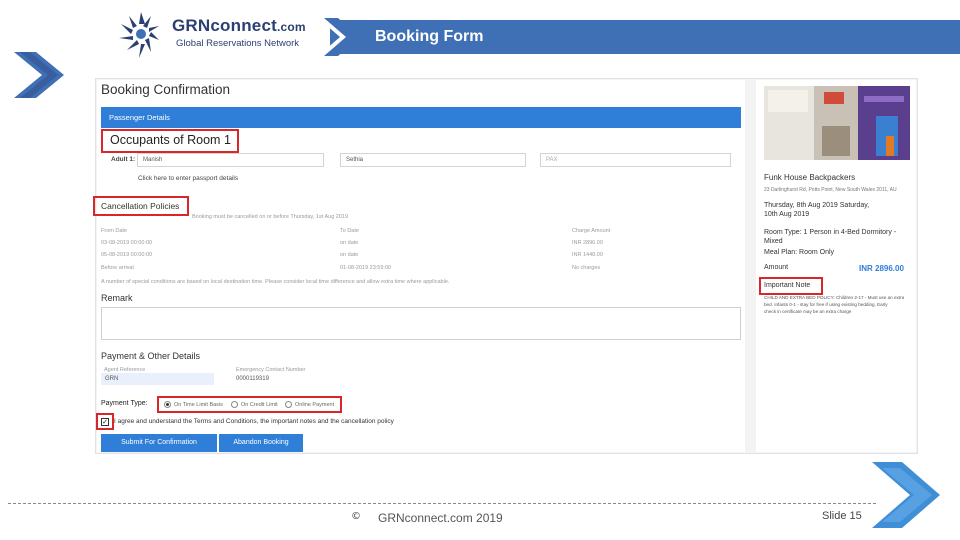 Image resolution: width=960 pixels, height=540 pixels. What do you see at coordinates (881, 268) in the screenshot?
I see `amount-value: INR 2896.00` at bounding box center [881, 268].